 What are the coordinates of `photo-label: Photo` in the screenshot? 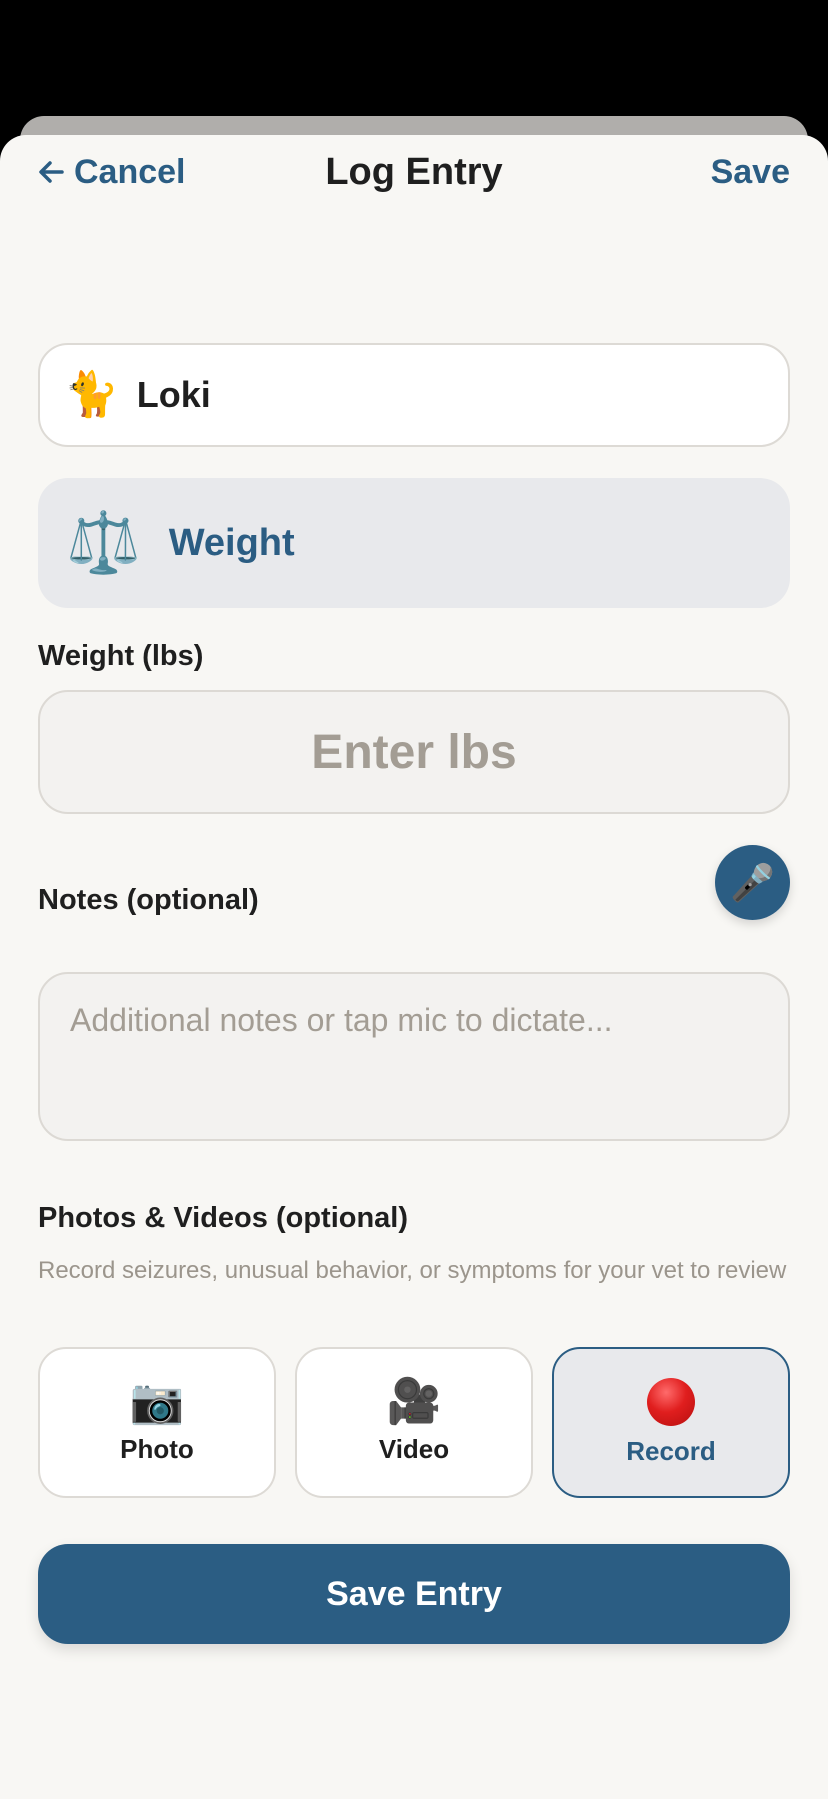 It's located at (157, 1449).